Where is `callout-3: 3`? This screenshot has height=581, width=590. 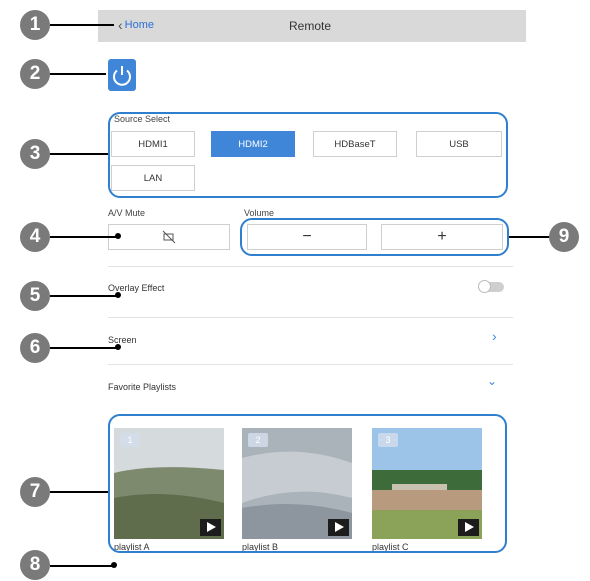 callout-3: 3 is located at coordinates (35, 154).